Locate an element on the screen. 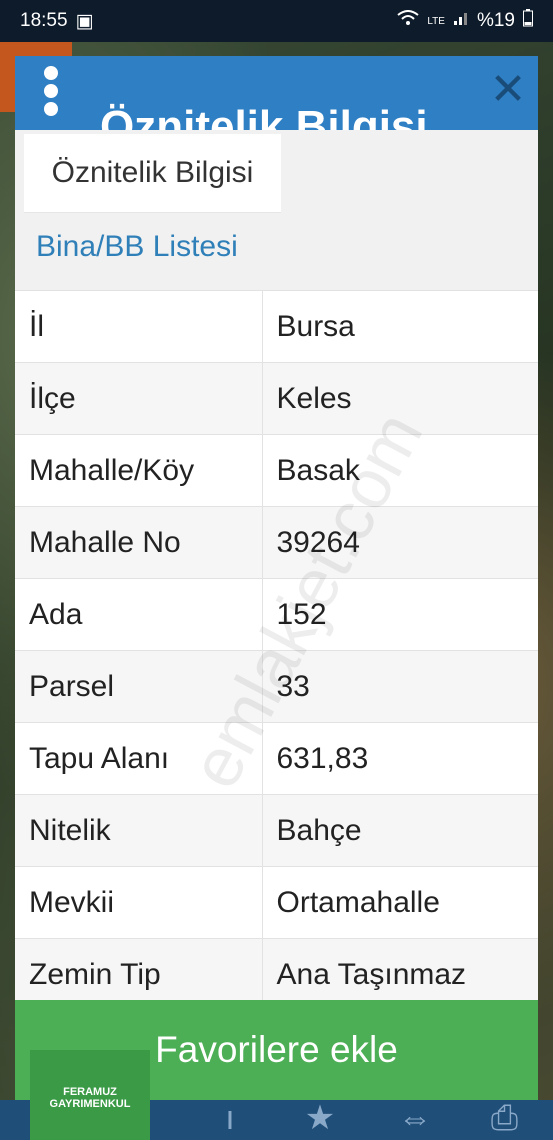 Image resolution: width=553 pixels, height=1140 pixels. battery-icon is located at coordinates (528, 21).